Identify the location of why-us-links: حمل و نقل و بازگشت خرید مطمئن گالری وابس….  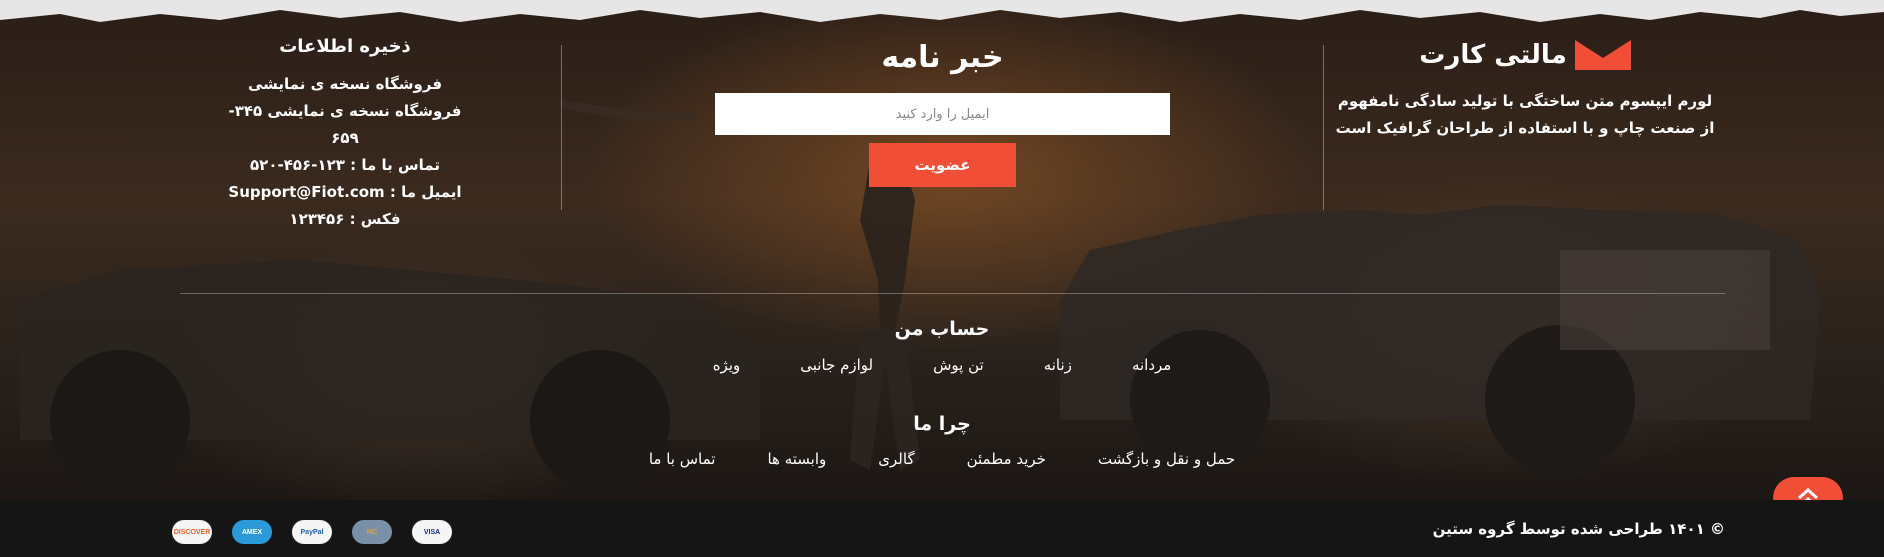
(942, 459).